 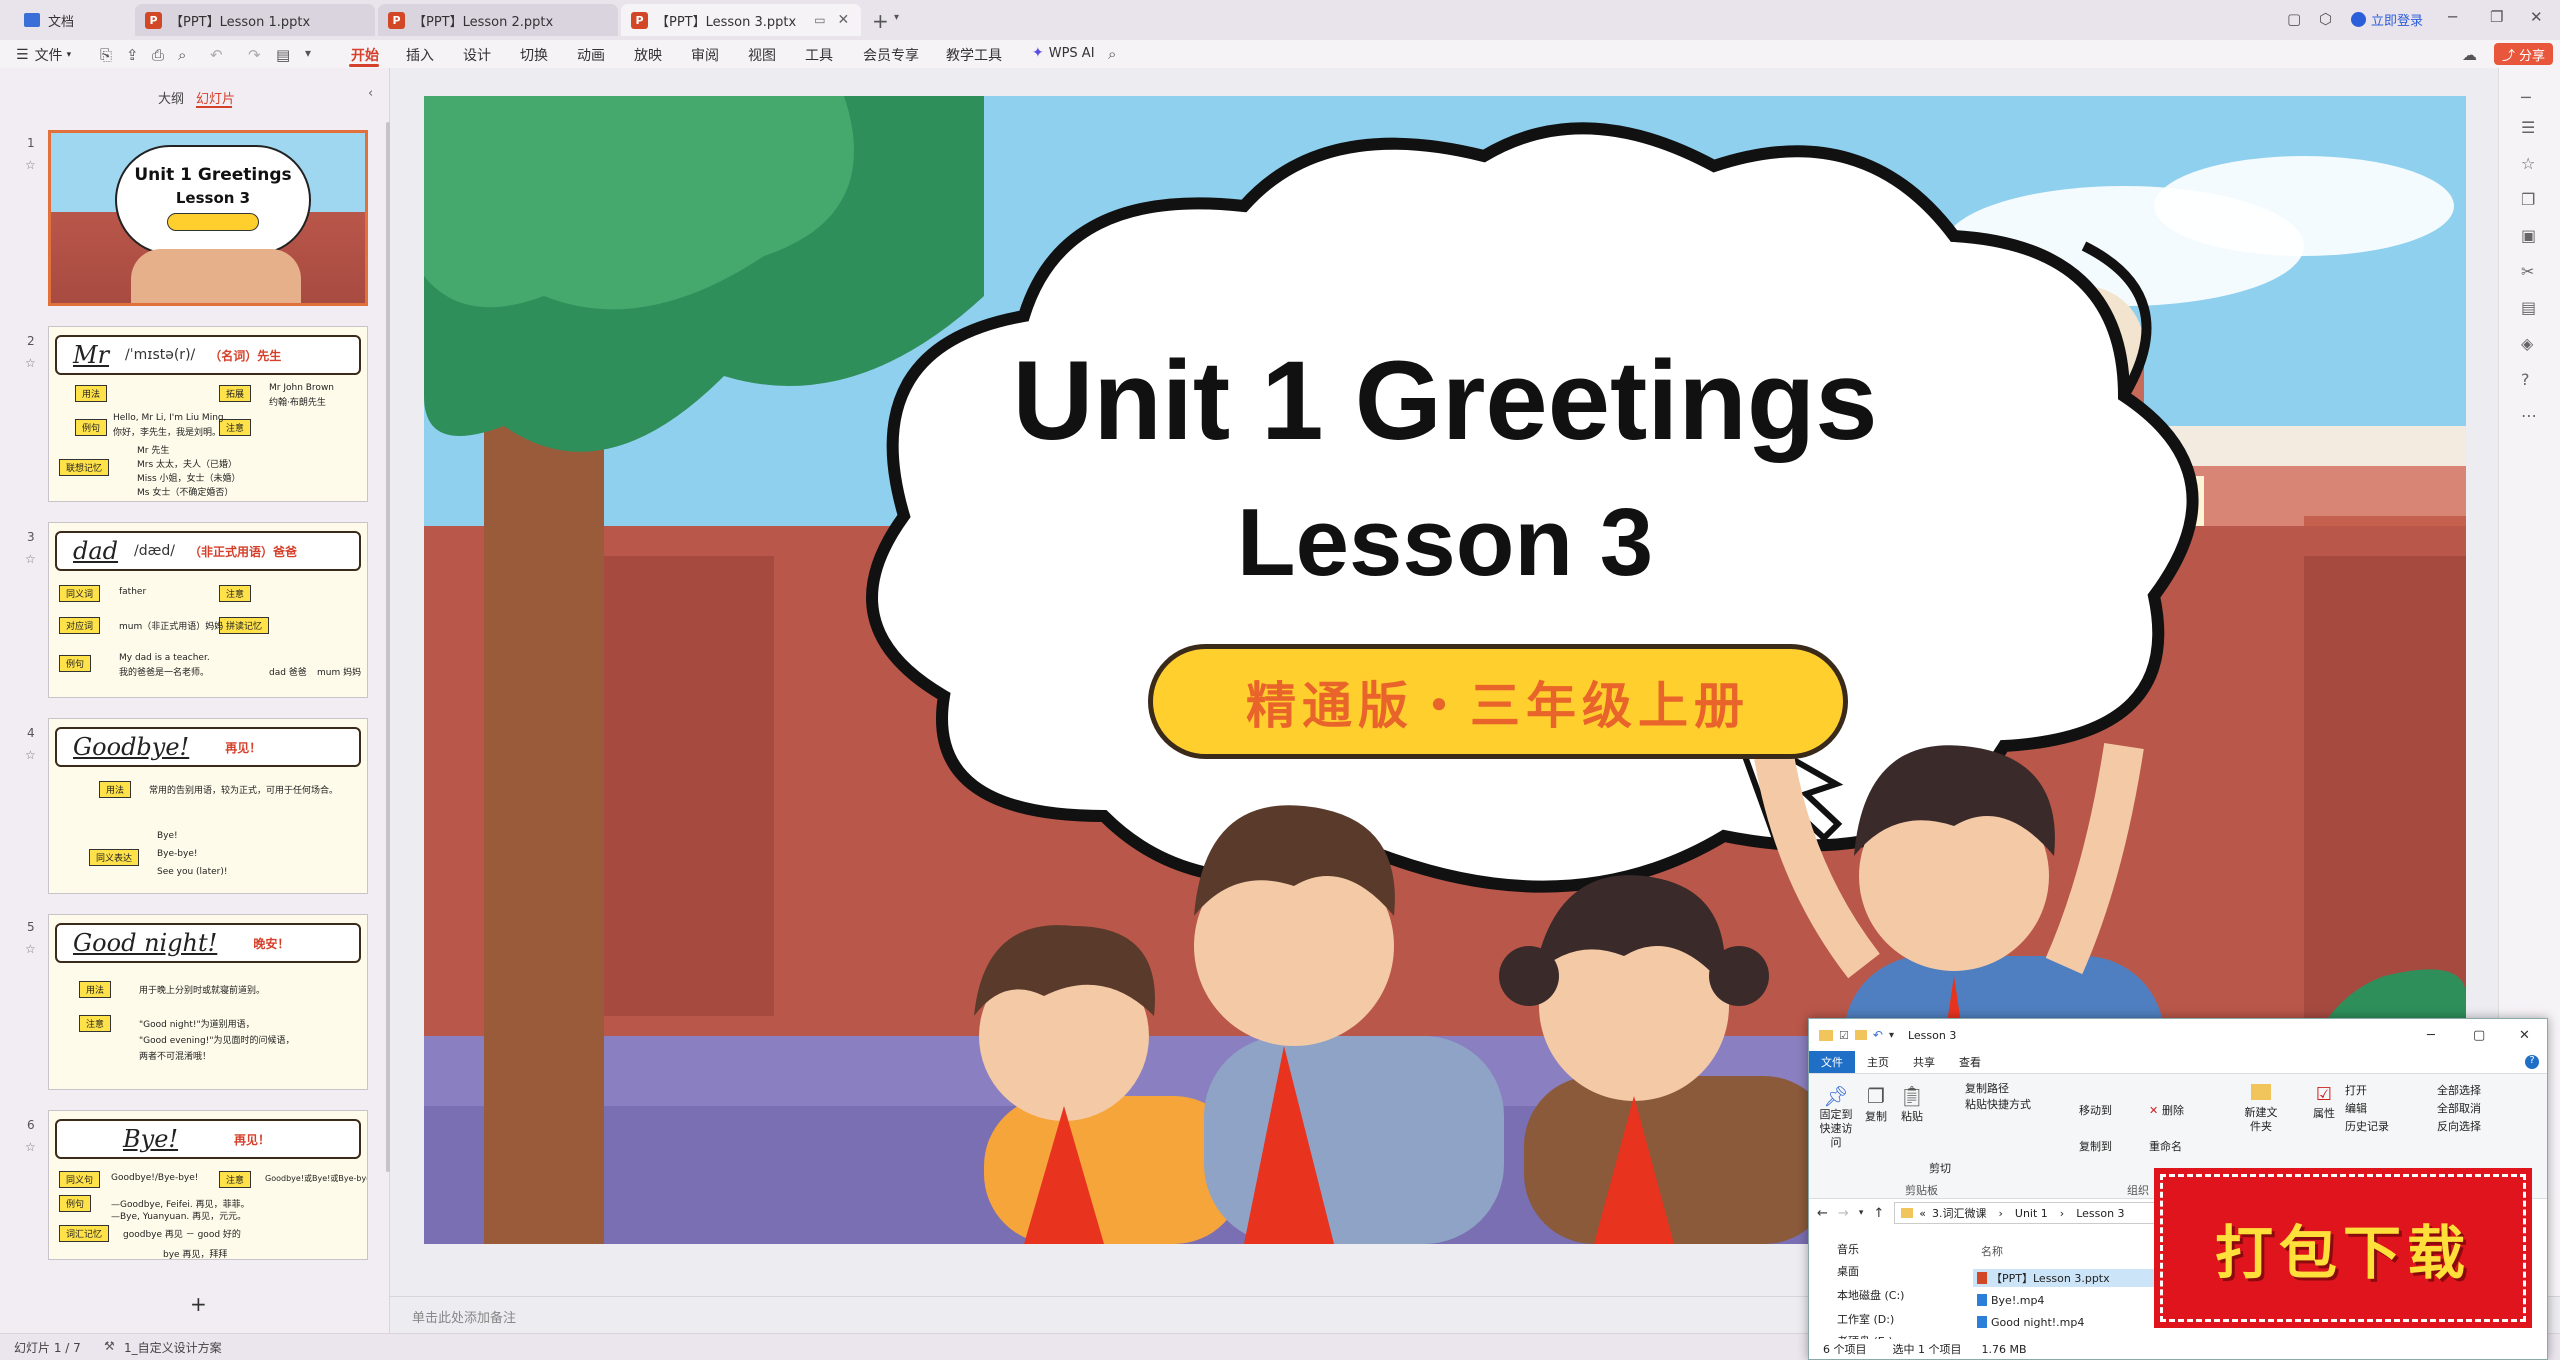 I want to click on breadcrumb-part: Lesson 3, so click(x=2100, y=1213).